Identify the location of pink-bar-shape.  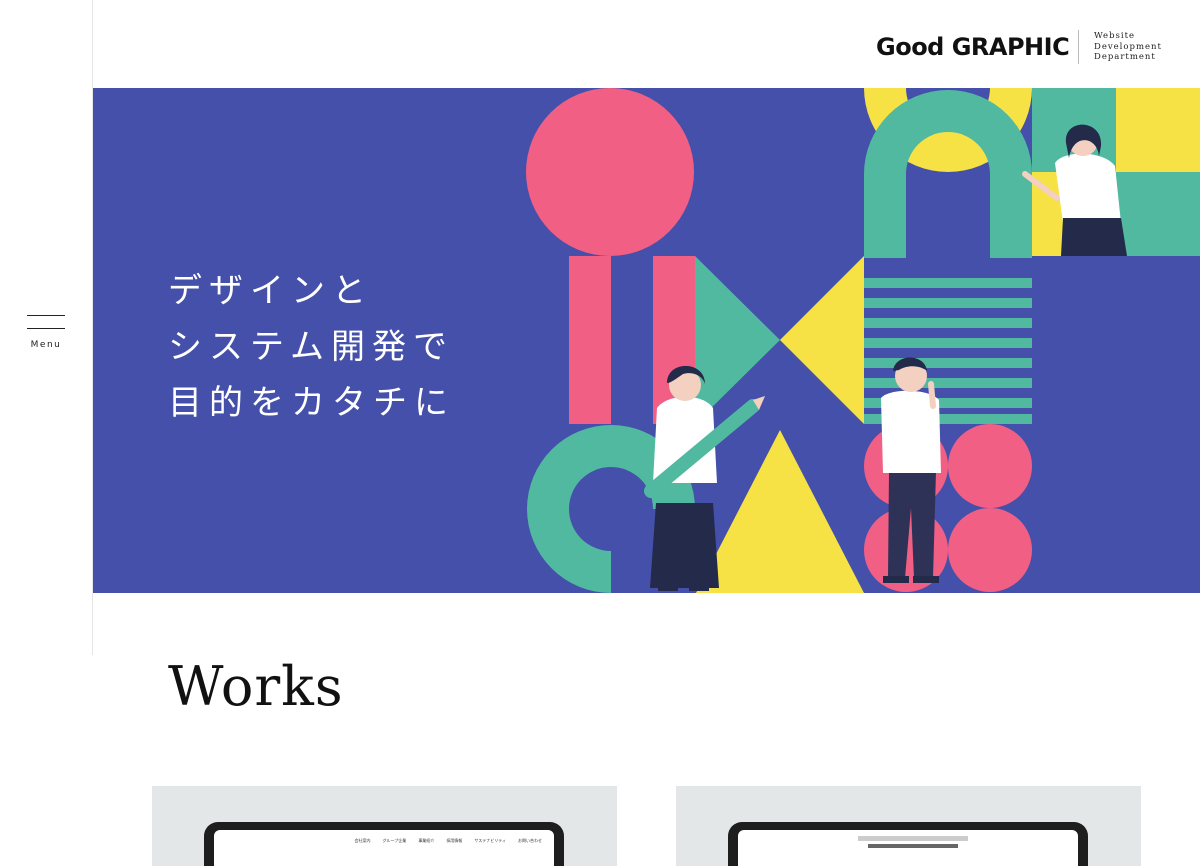
(590, 340).